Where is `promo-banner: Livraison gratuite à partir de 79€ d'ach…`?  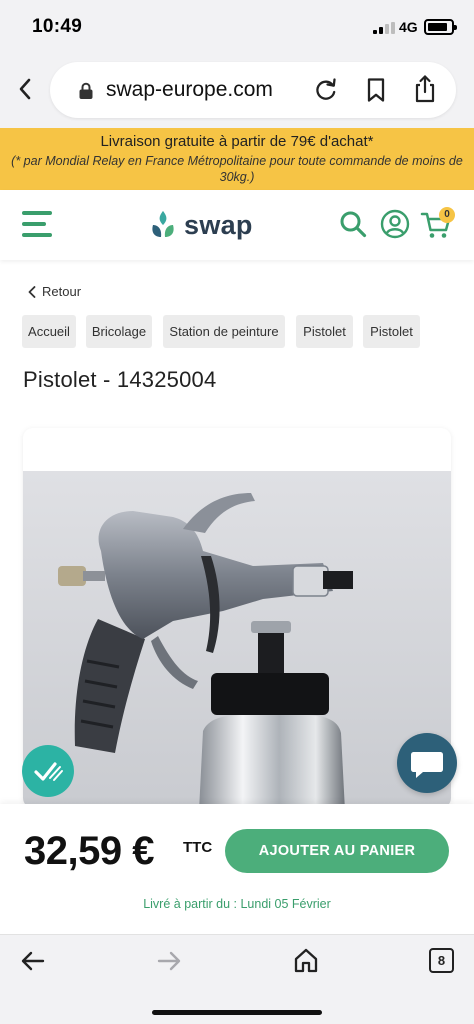 promo-banner: Livraison gratuite à partir de 79€ d'ach… is located at coordinates (237, 159).